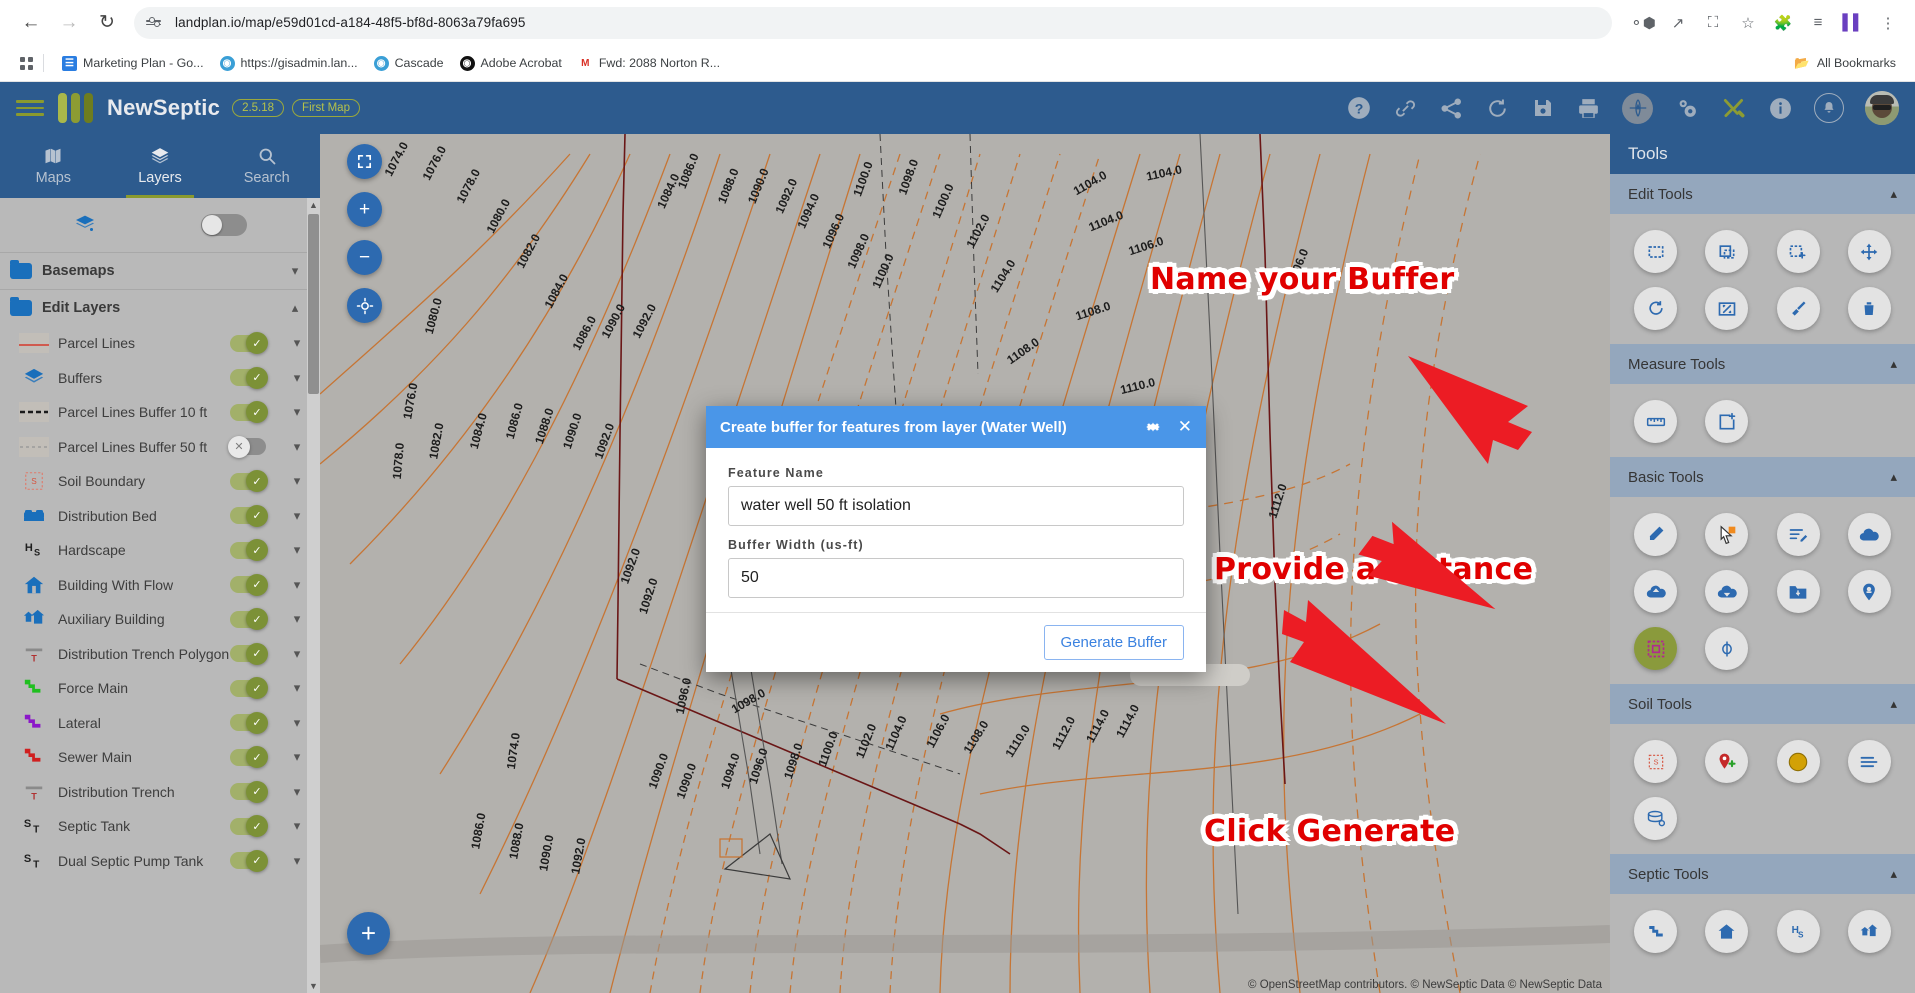  I want to click on feature-name-field, so click(956, 506).